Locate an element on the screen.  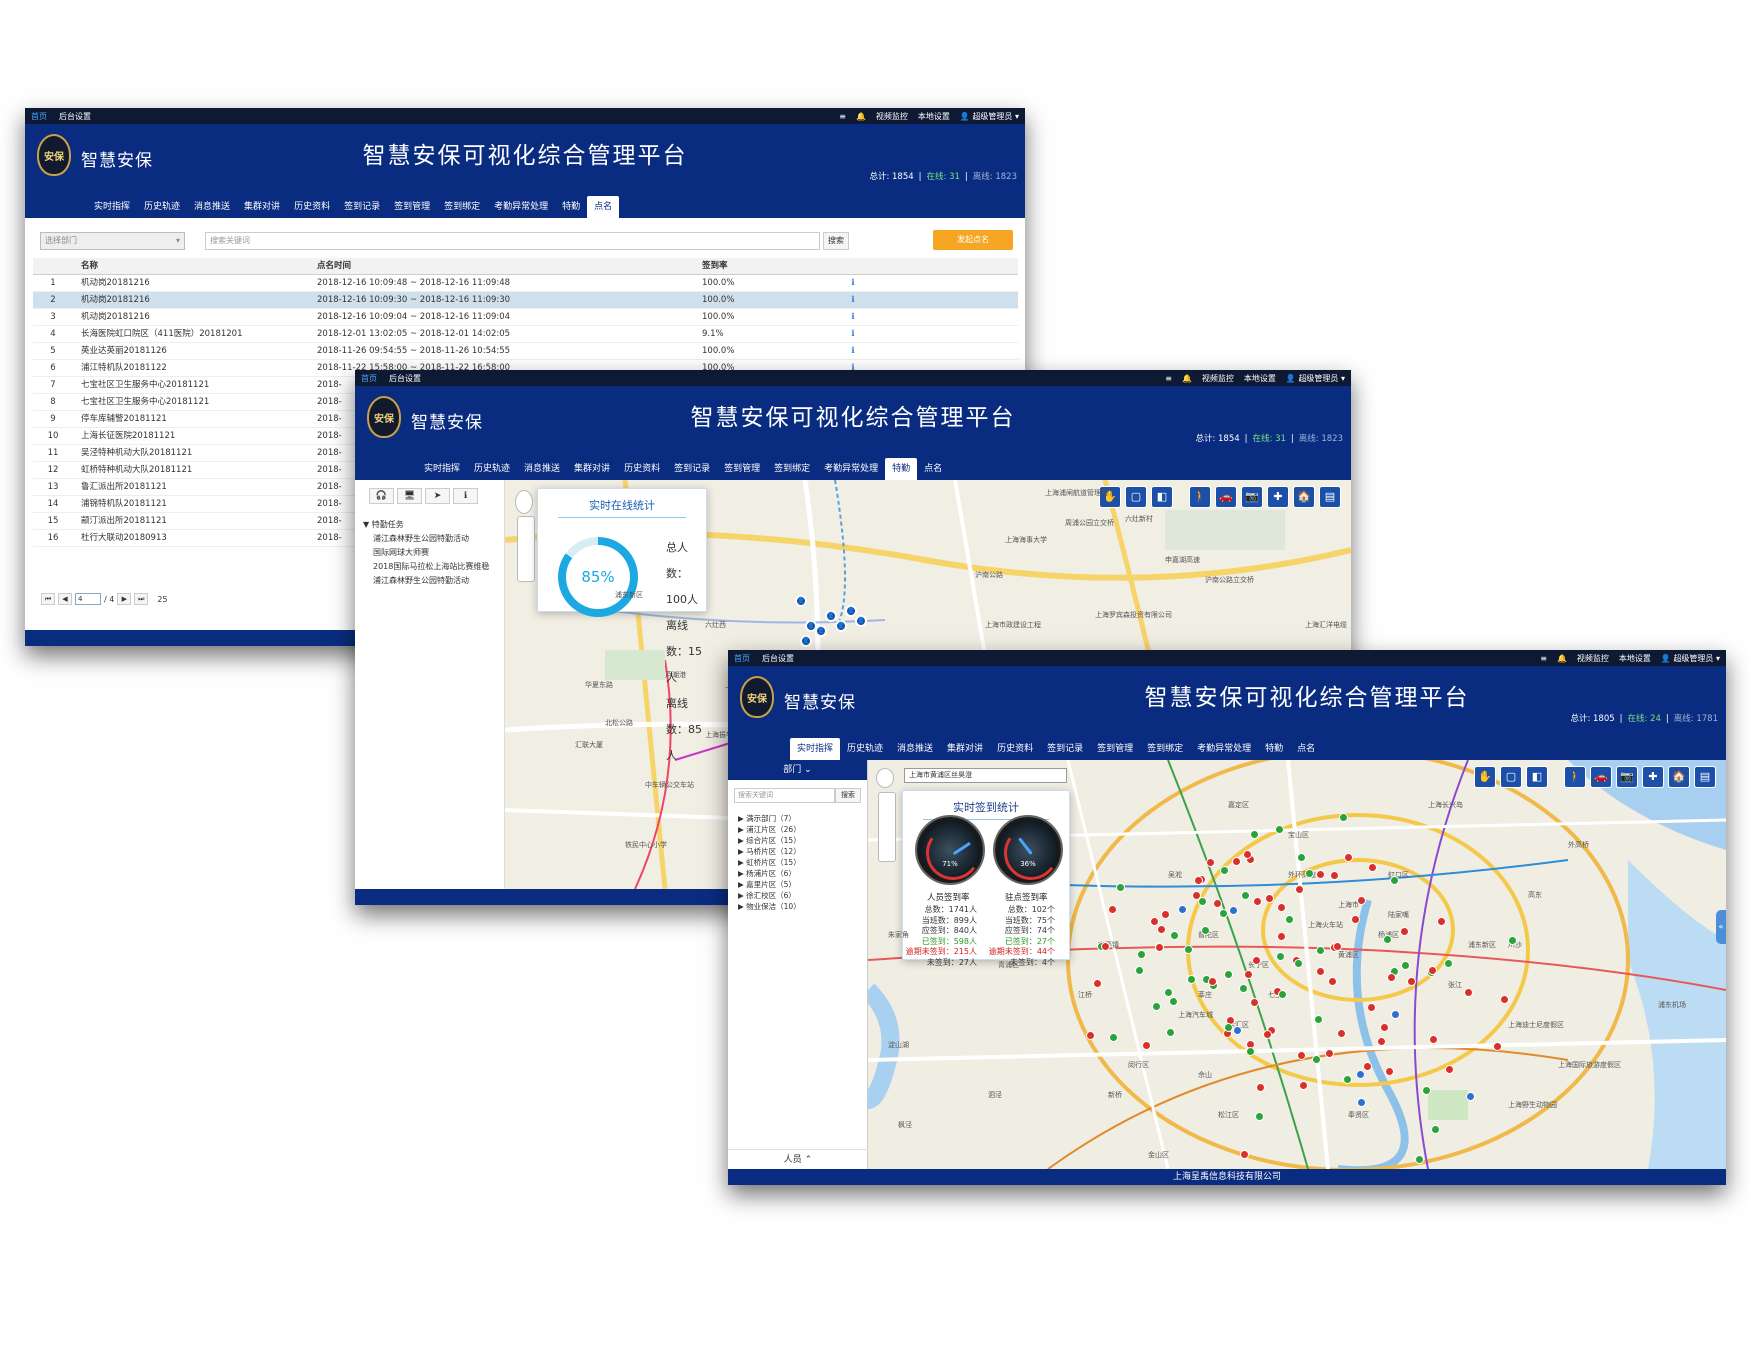
search-input: 搜索关键词 is located at coordinates (512, 241).